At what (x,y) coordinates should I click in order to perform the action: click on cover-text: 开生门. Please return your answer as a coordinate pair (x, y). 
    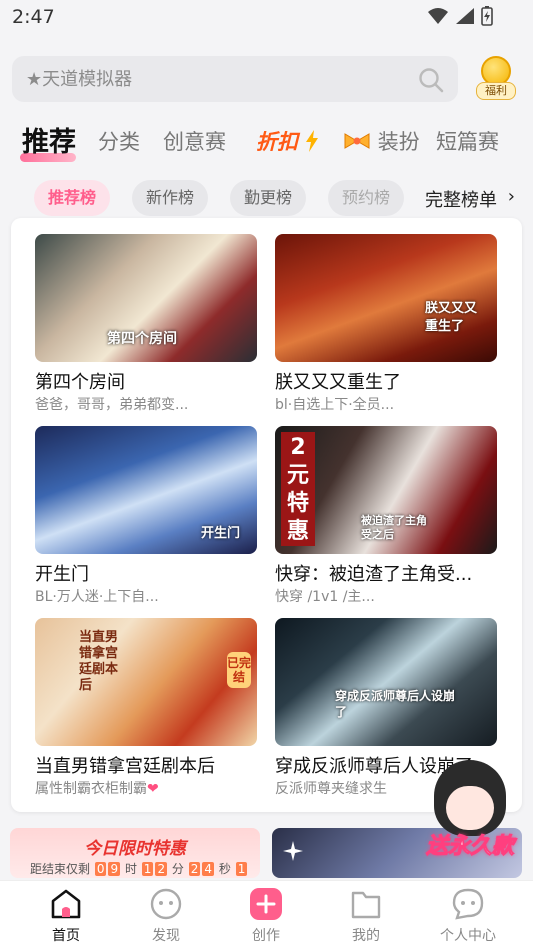
    Looking at the image, I should click on (221, 533).